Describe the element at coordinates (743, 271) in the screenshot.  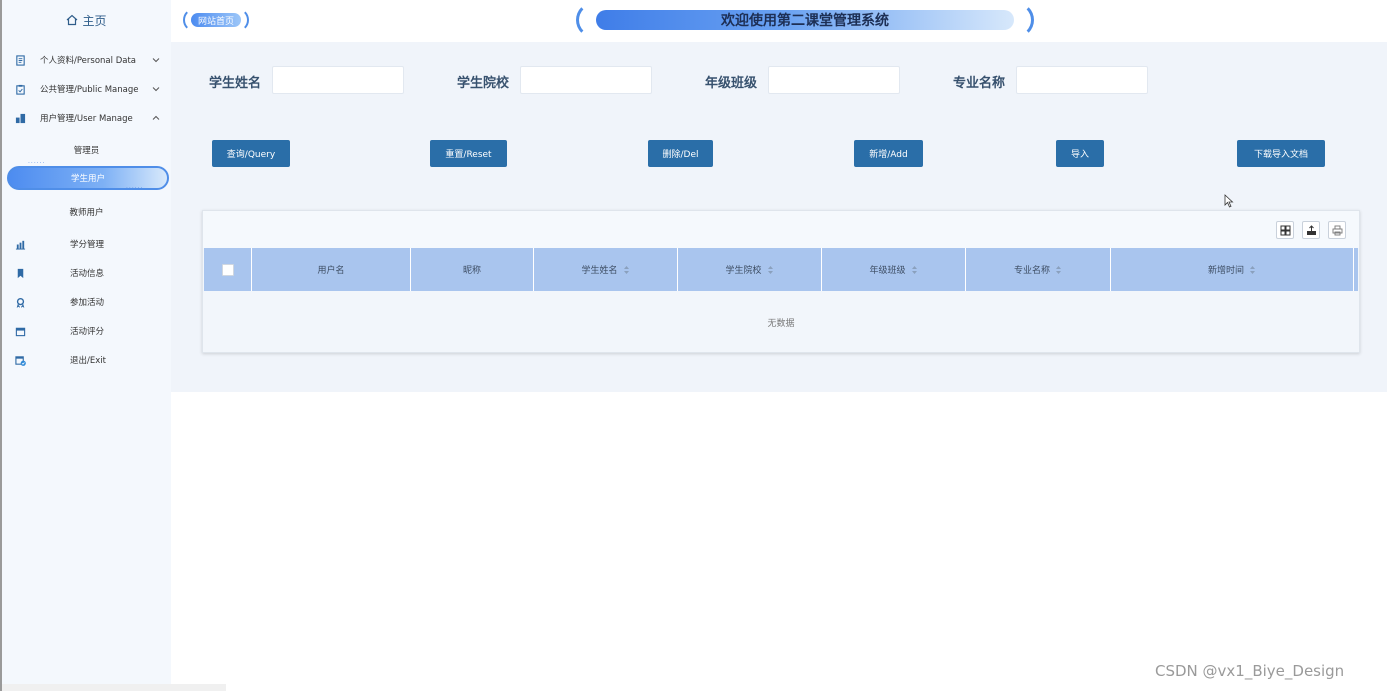
I see `column-header-label: 学生院校` at that location.